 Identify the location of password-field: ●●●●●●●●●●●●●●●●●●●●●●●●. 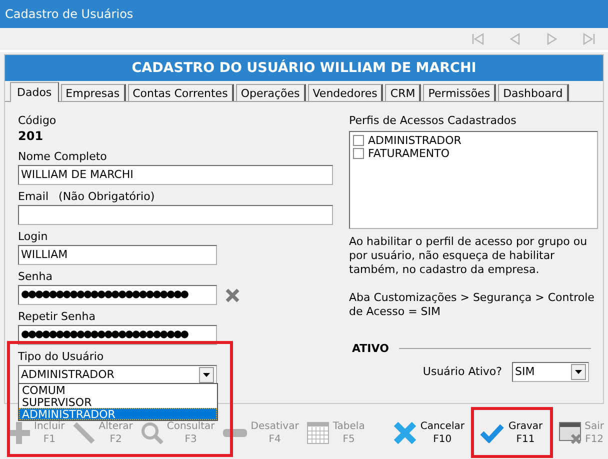
(117, 295).